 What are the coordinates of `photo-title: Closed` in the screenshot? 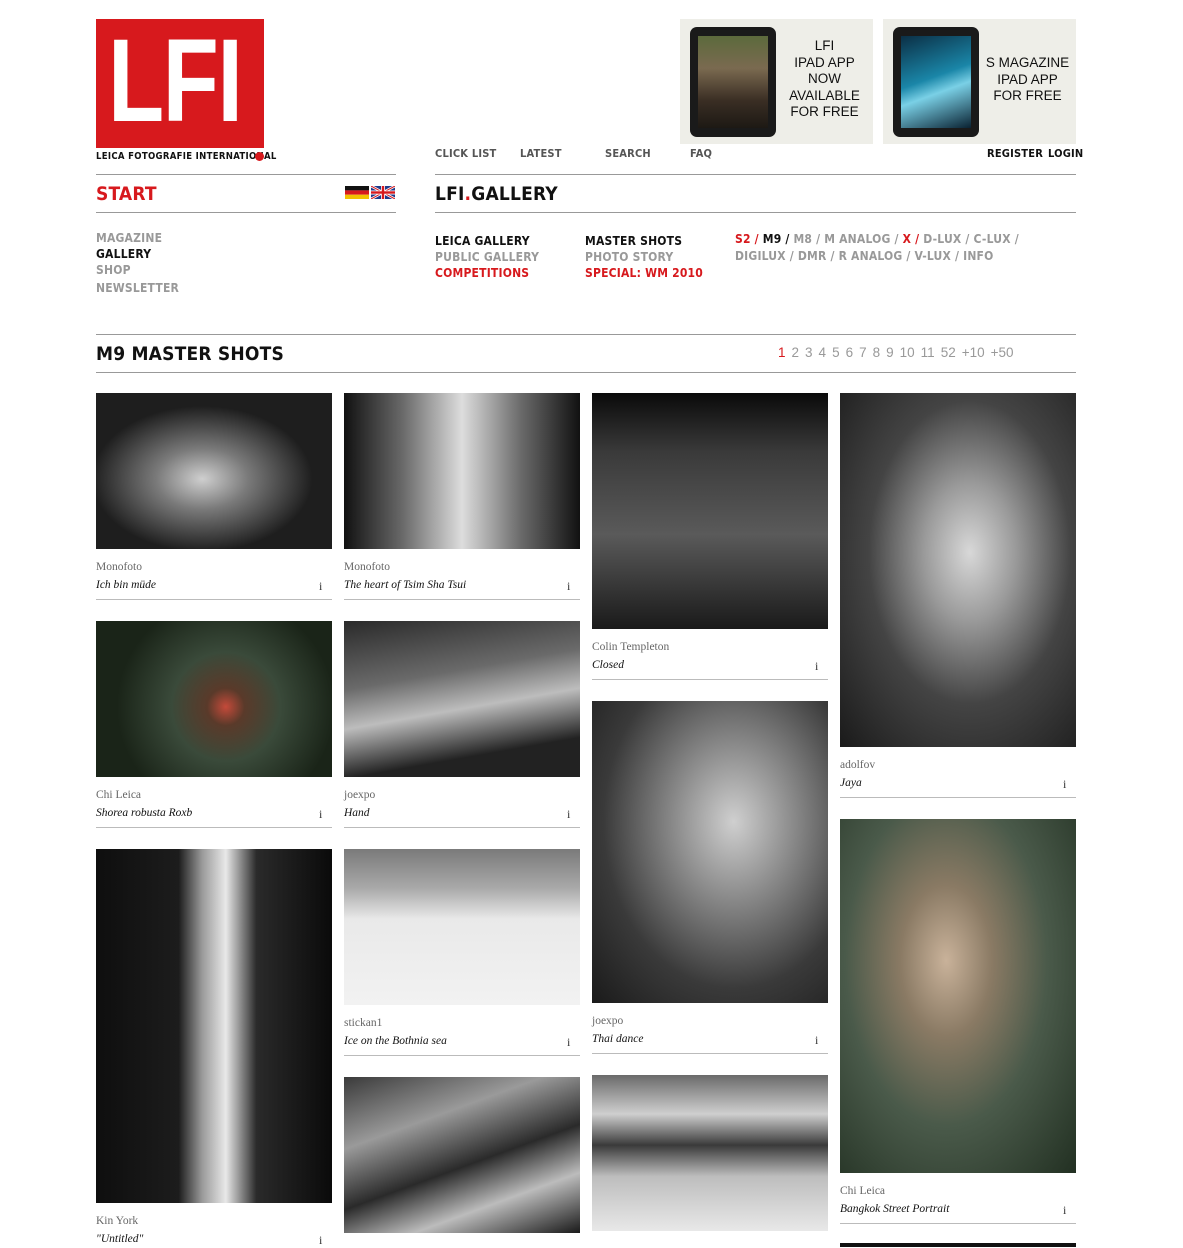 It's located at (608, 665).